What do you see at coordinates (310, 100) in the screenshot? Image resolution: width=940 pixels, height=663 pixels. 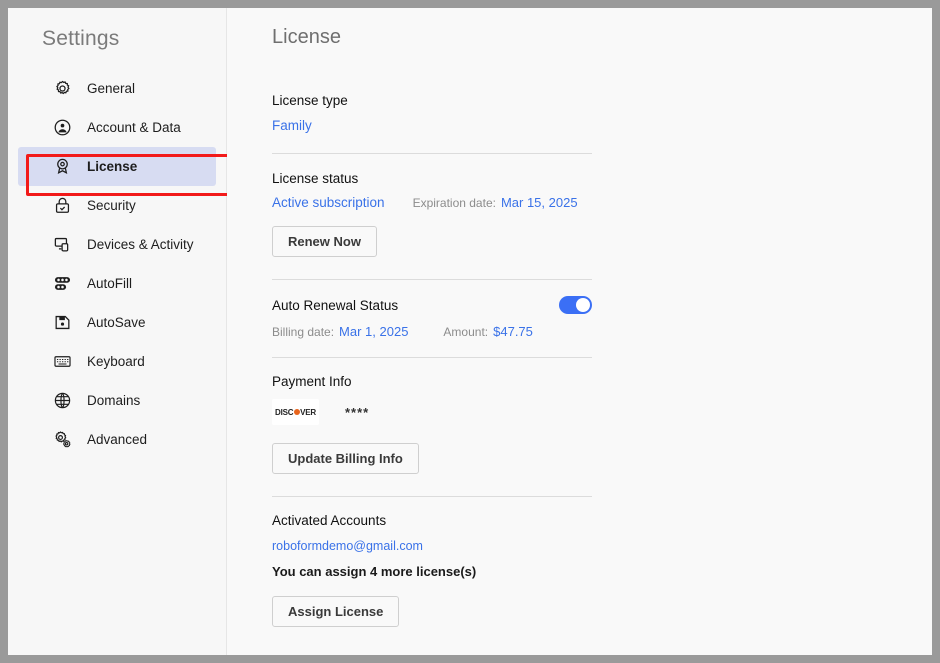 I see `license-type-heading: License type` at bounding box center [310, 100].